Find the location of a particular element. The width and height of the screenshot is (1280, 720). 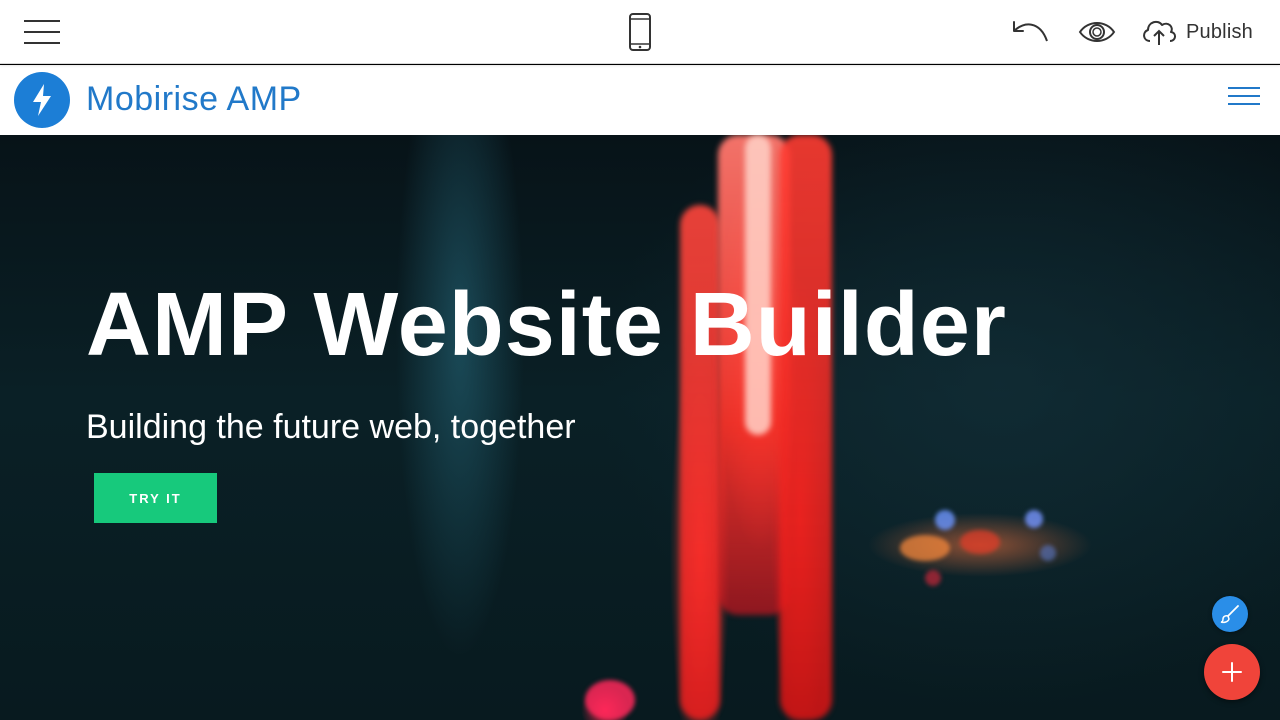

mobile-view-button is located at coordinates (640, 32).